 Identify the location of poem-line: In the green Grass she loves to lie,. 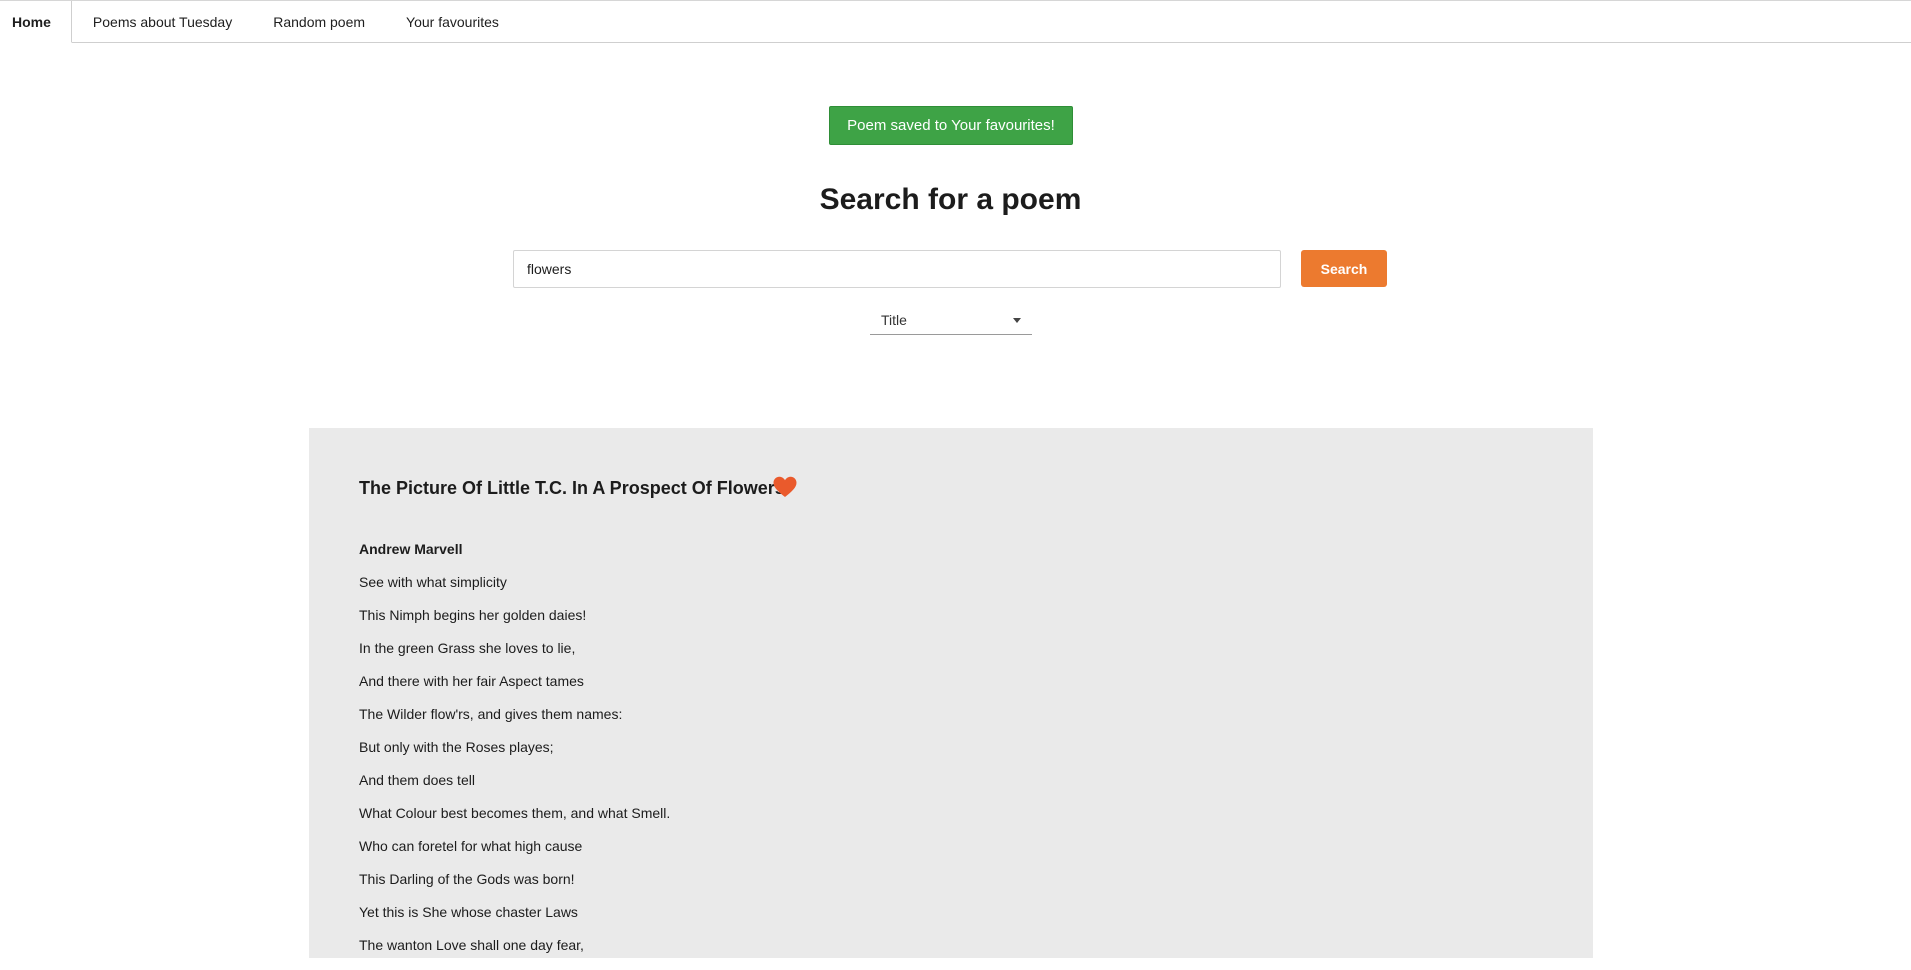
(467, 648).